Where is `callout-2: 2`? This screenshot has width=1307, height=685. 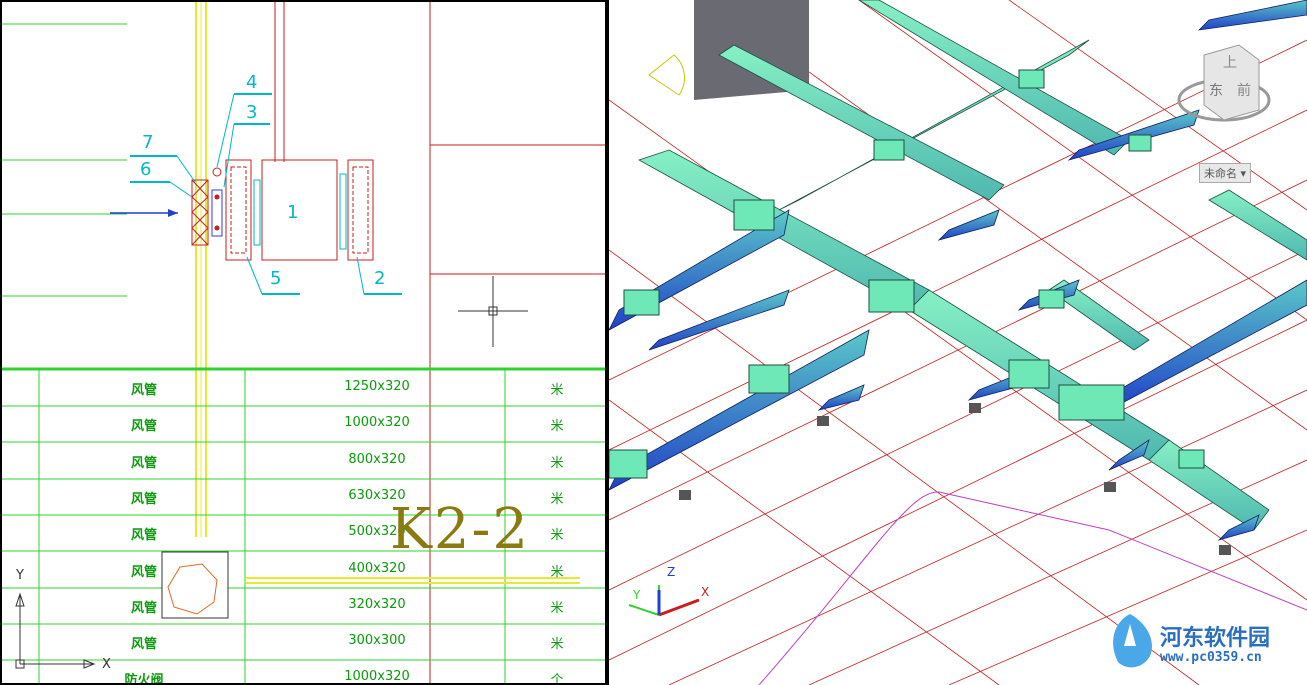
callout-2: 2 is located at coordinates (380, 278).